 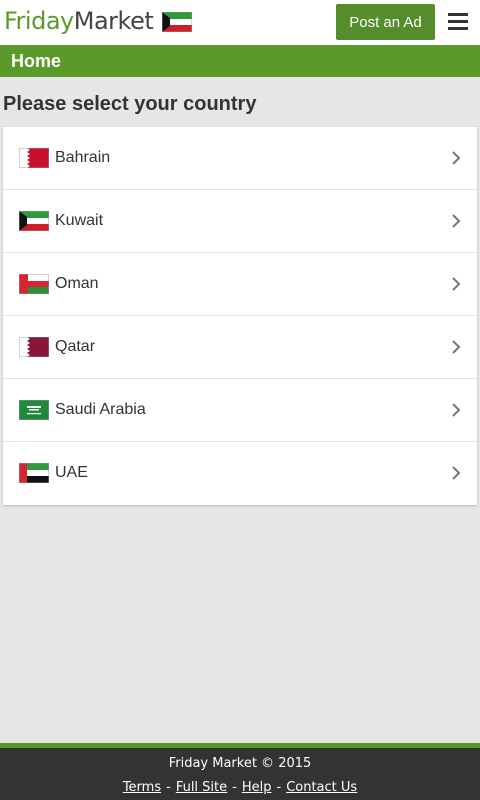 I want to click on country-label: Kuwait, so click(x=79, y=220).